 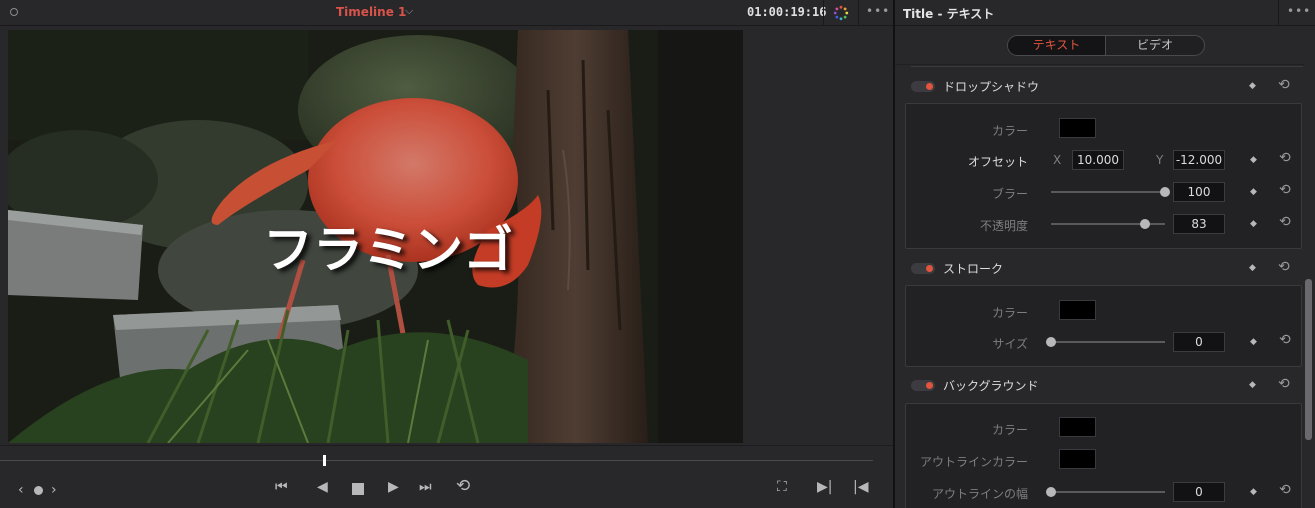 What do you see at coordinates (324, 460) in the screenshot?
I see `playhead` at bounding box center [324, 460].